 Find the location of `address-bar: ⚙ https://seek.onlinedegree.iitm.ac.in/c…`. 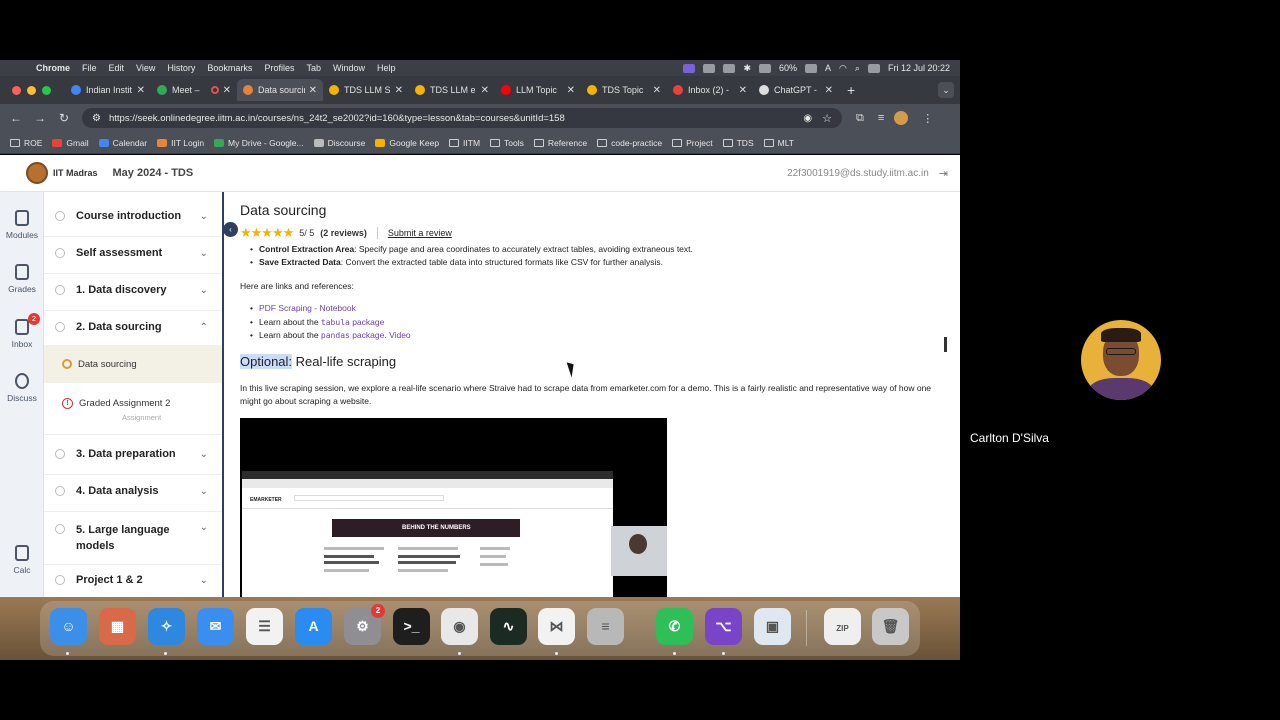

address-bar: ⚙ https://seek.onlinedegree.iitm.ac.in/c… is located at coordinates (462, 118).